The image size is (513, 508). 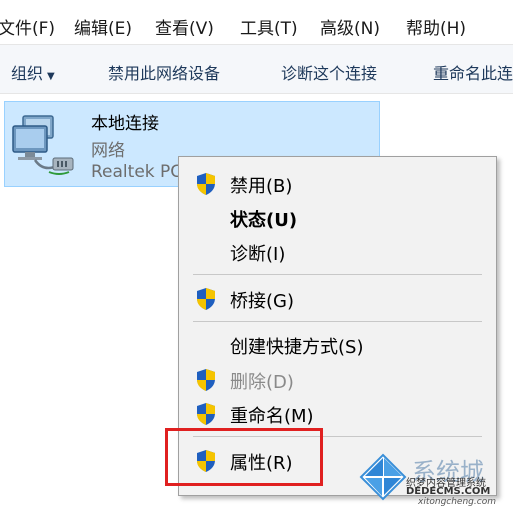 I want to click on menu-item-label: 状态(U), so click(x=264, y=220).